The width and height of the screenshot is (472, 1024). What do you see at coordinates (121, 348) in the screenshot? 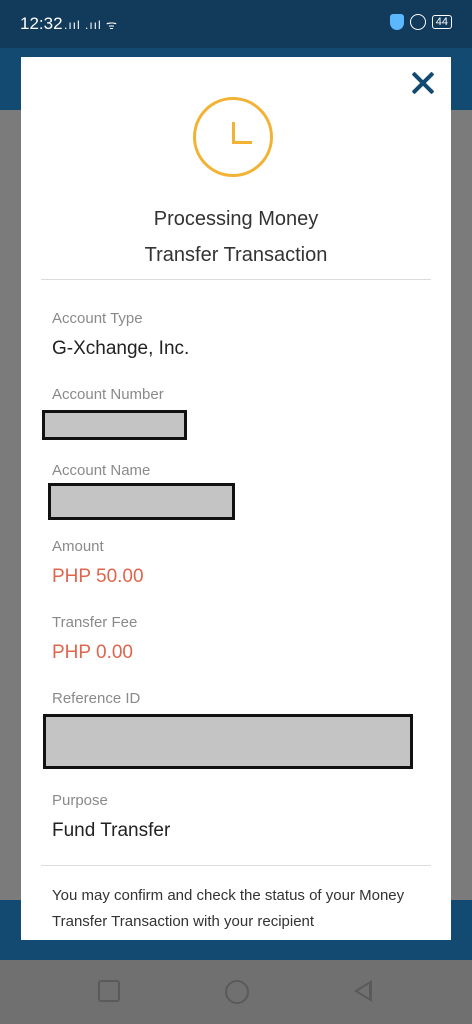
I see `account-type-value: G-Xchange, Inc.` at bounding box center [121, 348].